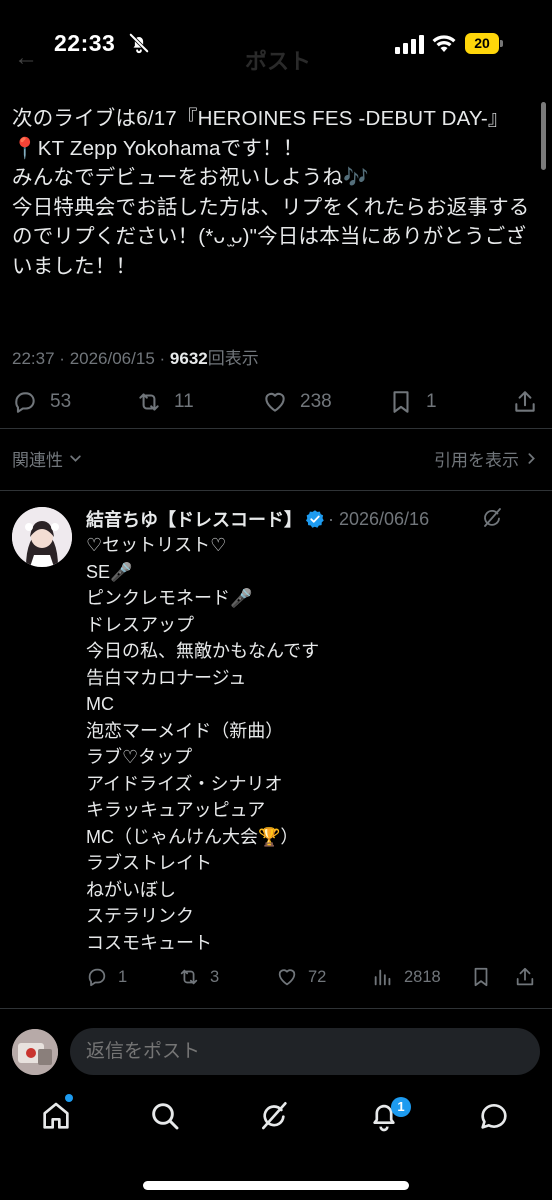  Describe the element at coordinates (112, 358) in the screenshot. I see `post-date: 2026/06/15` at that location.